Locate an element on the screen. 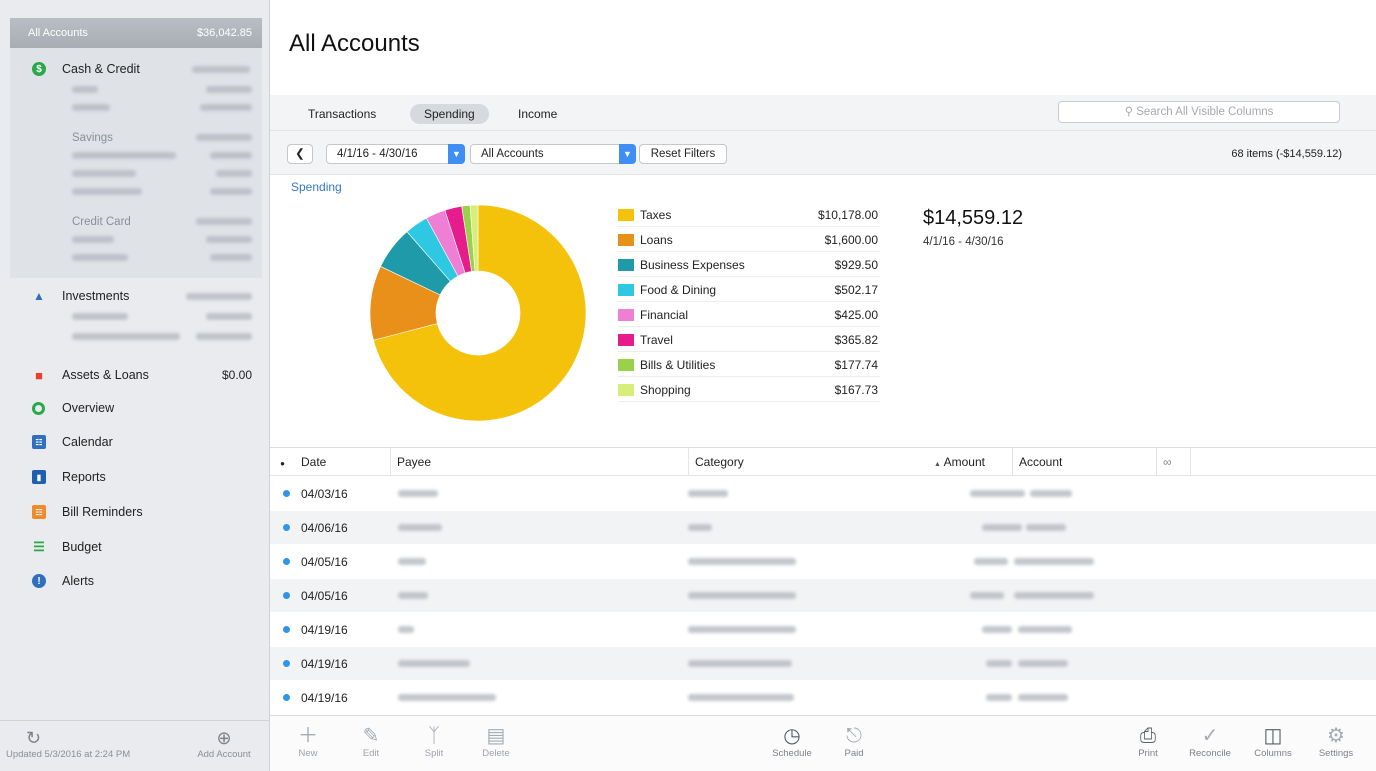 The height and width of the screenshot is (771, 1376). split-button: ᛉ Split is located at coordinates (434, 741).